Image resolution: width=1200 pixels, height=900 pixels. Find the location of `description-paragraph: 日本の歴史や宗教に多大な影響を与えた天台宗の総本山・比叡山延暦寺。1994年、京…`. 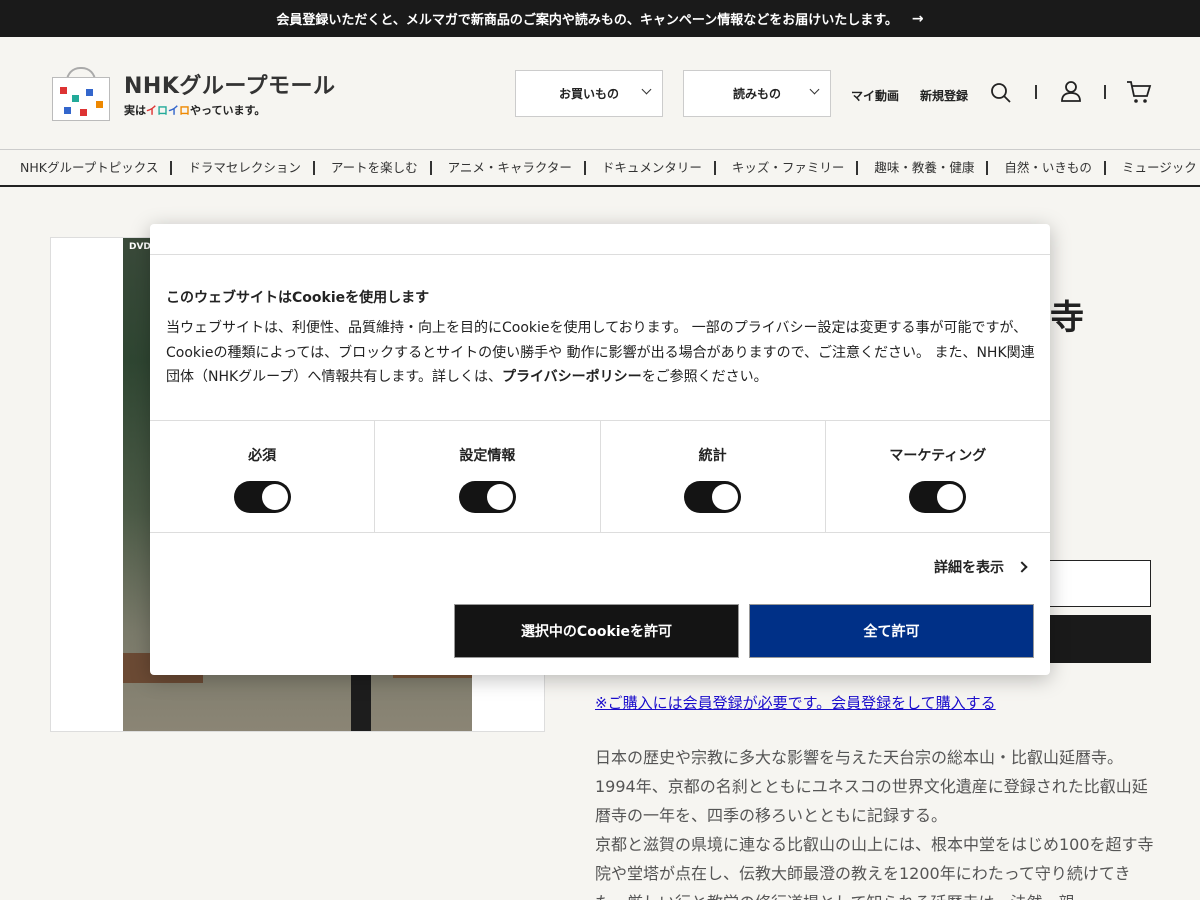

description-paragraph: 日本の歴史や宗教に多大な影響を与えた天台宗の総本山・比叡山延暦寺。1994年、京… is located at coordinates (871, 786).